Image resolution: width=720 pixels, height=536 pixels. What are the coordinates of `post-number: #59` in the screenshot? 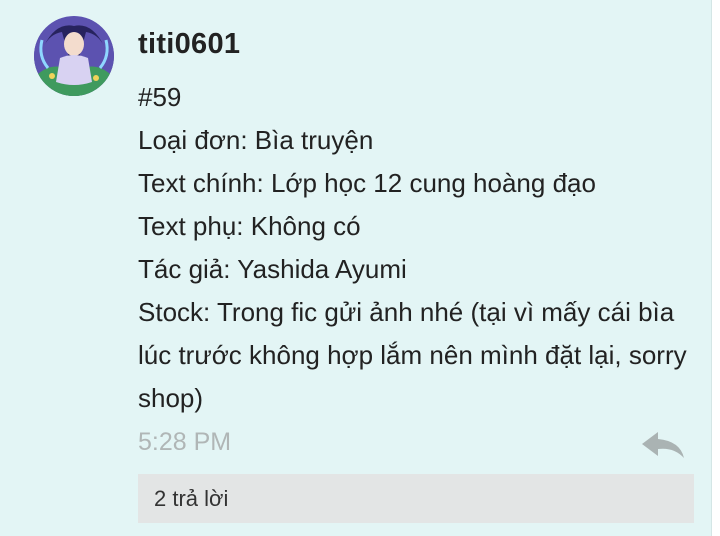 It's located at (160, 97).